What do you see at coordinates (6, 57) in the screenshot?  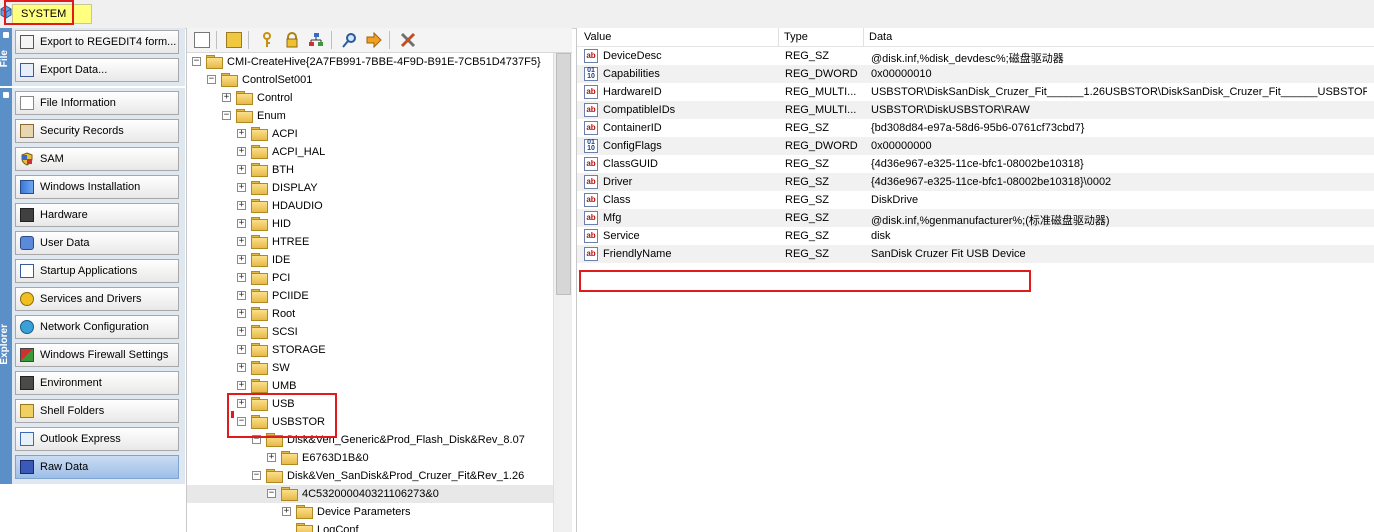 I see `file-section-header: File` at bounding box center [6, 57].